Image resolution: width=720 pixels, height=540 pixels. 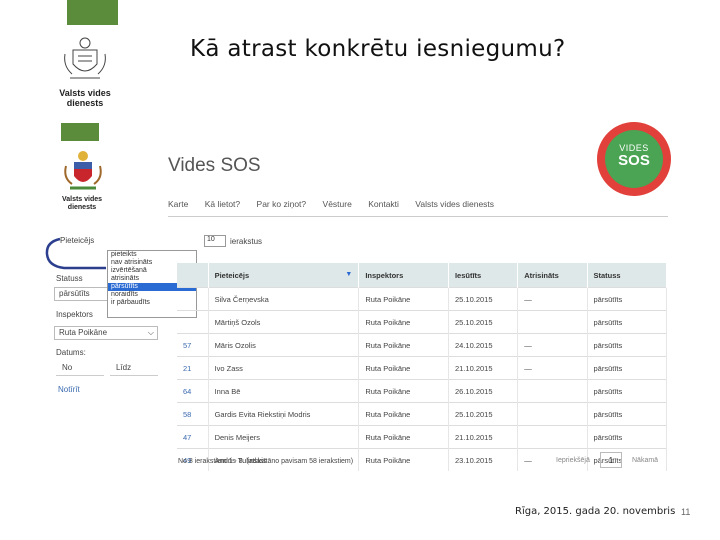 I want to click on logo-text-bottom: Valsts vides dienests, so click(x=82, y=204).